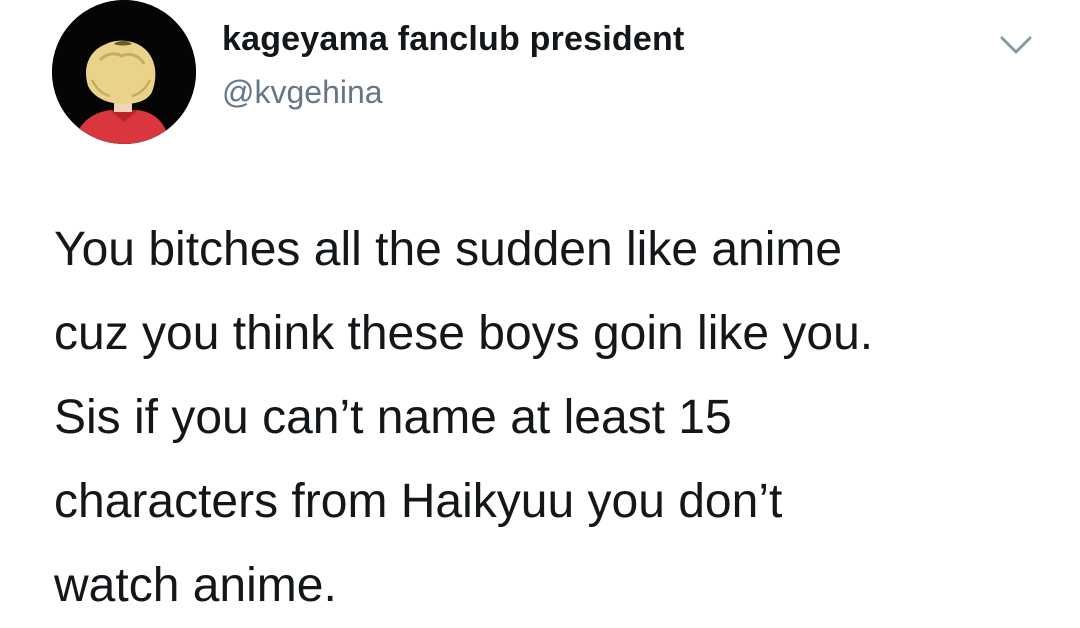  Describe the element at coordinates (302, 92) in the screenshot. I see `author-handle: @kvgehina` at that location.